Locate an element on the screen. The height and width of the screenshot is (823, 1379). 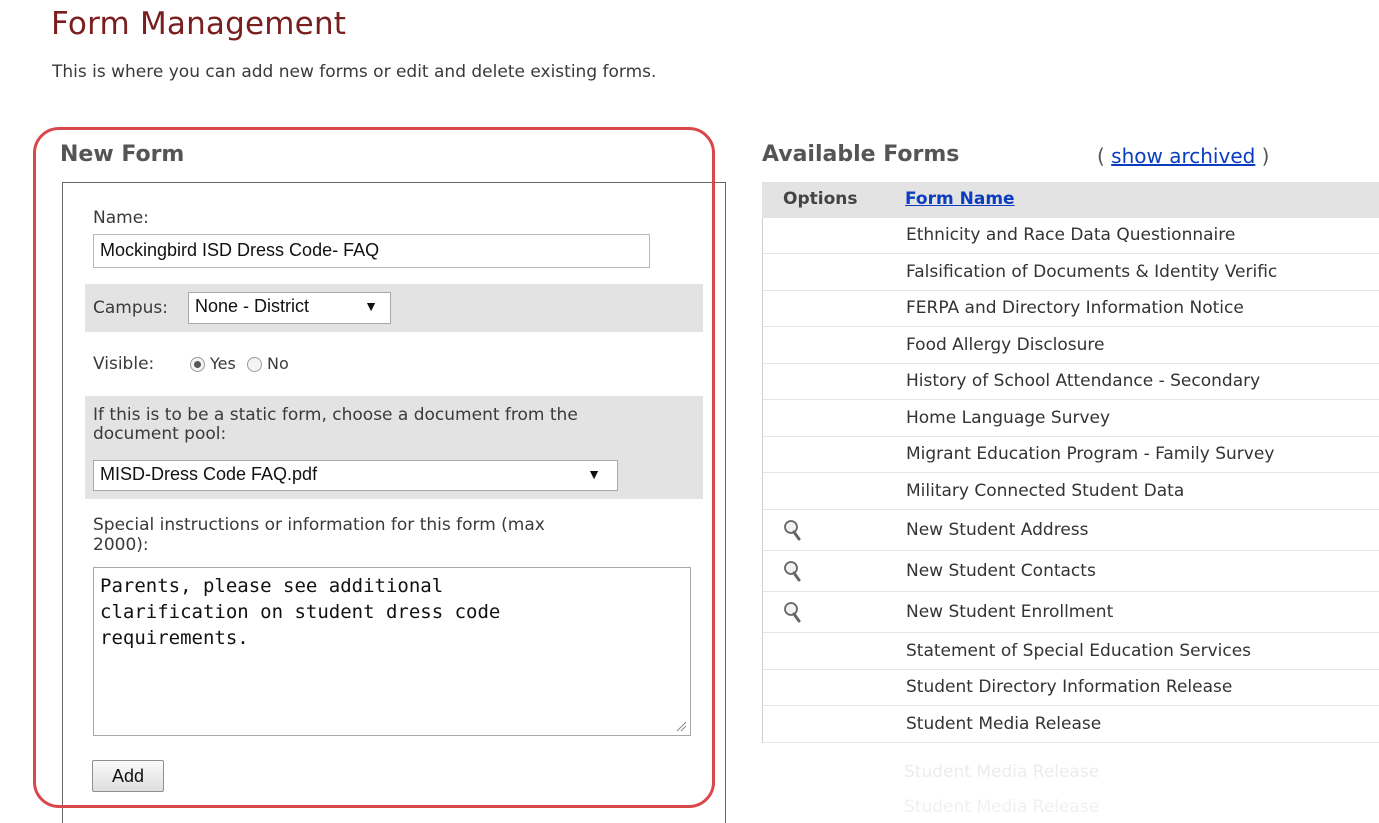
form-name-cell: Statement of Special Education Services is located at coordinates (1078, 651).